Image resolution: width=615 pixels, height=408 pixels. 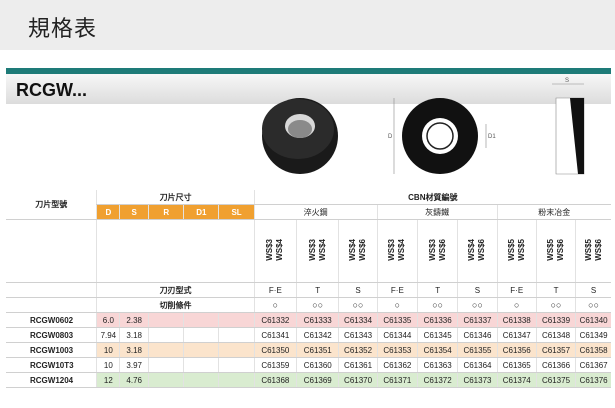 What do you see at coordinates (175, 197) in the screenshot?
I see `dimension-group-header: 刀片尺寸` at bounding box center [175, 197].